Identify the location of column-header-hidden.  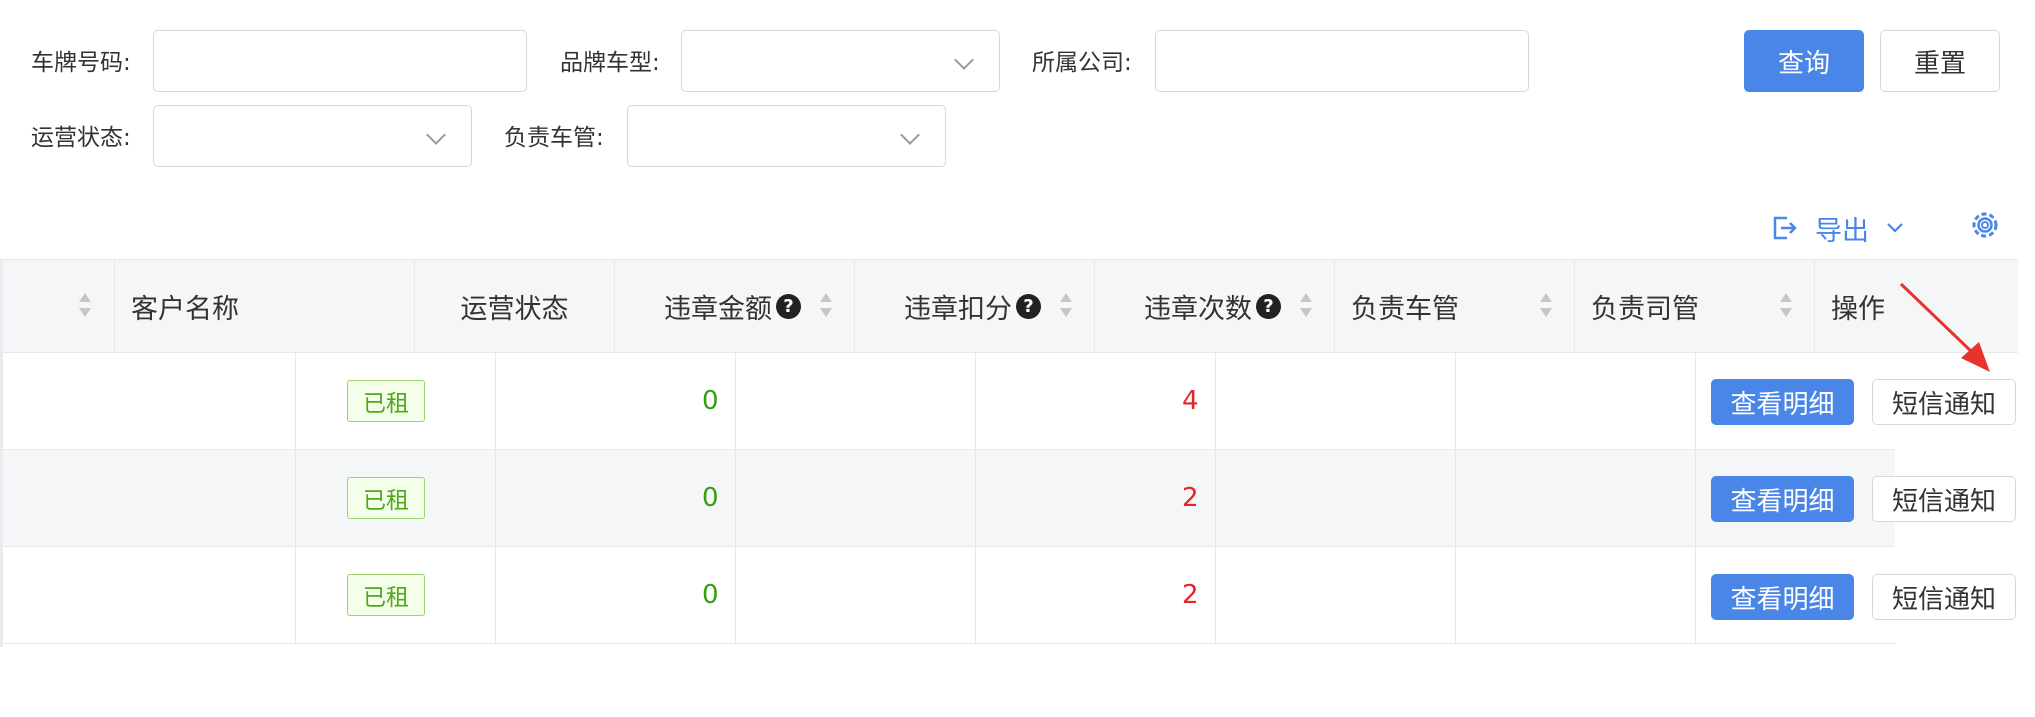
(57, 306).